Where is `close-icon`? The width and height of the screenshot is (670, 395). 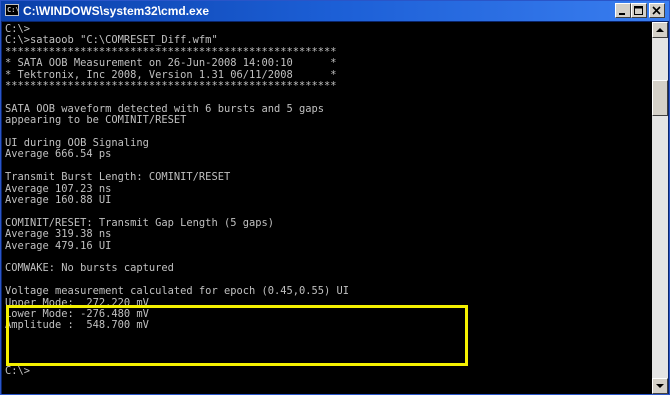
close-icon is located at coordinates (656, 10).